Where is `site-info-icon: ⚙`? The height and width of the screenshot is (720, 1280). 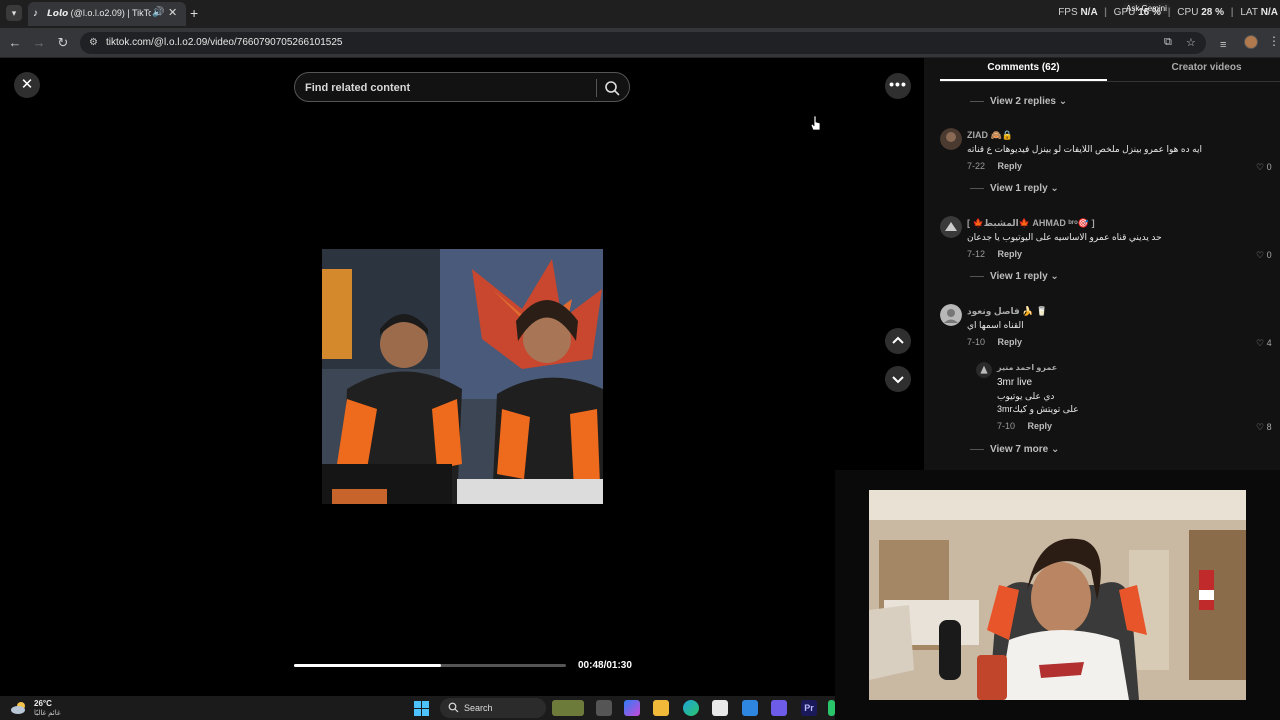 site-info-icon: ⚙ is located at coordinates (93, 42).